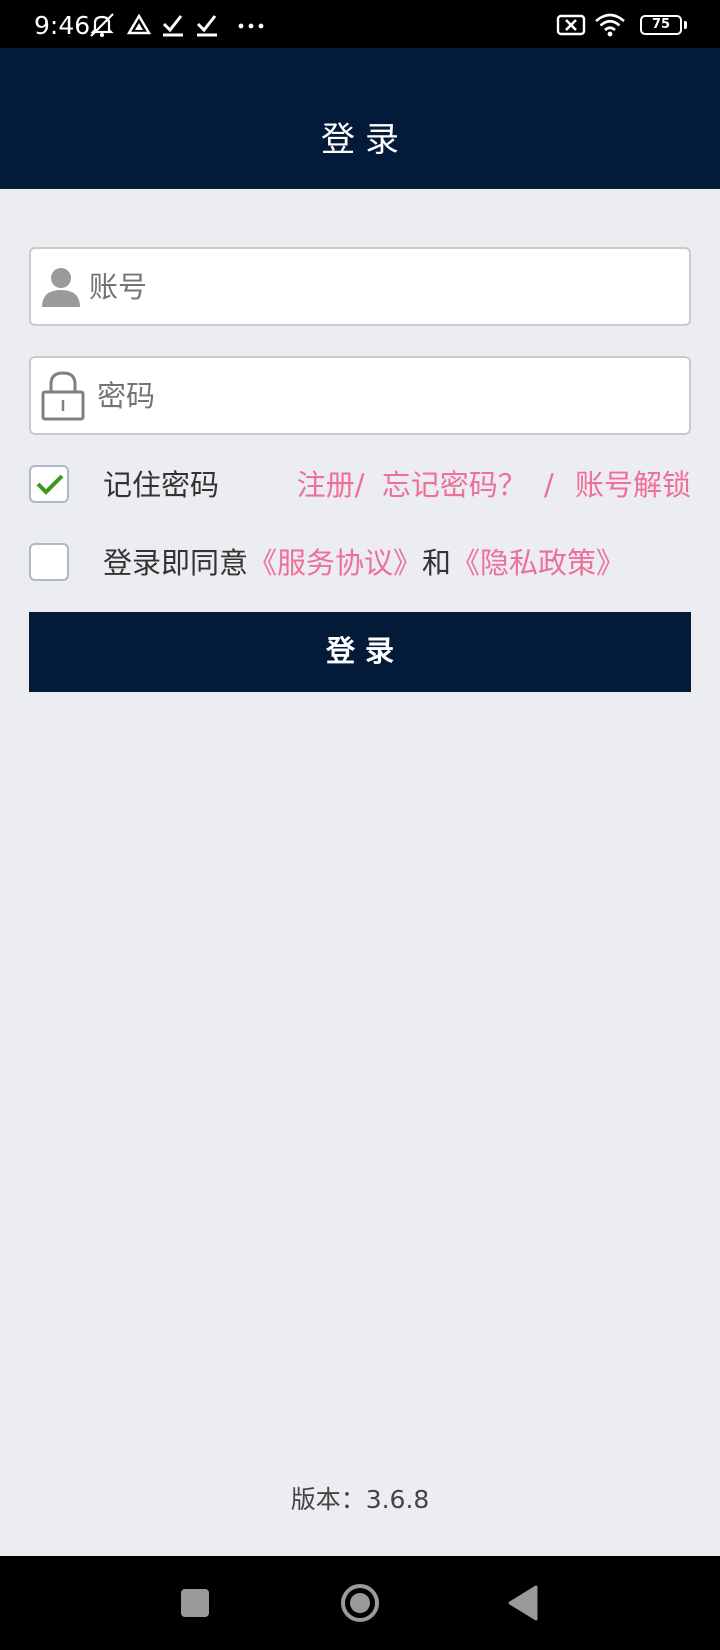 The width and height of the screenshot is (720, 1650). What do you see at coordinates (360, 118) in the screenshot?
I see `app-header: 登录` at bounding box center [360, 118].